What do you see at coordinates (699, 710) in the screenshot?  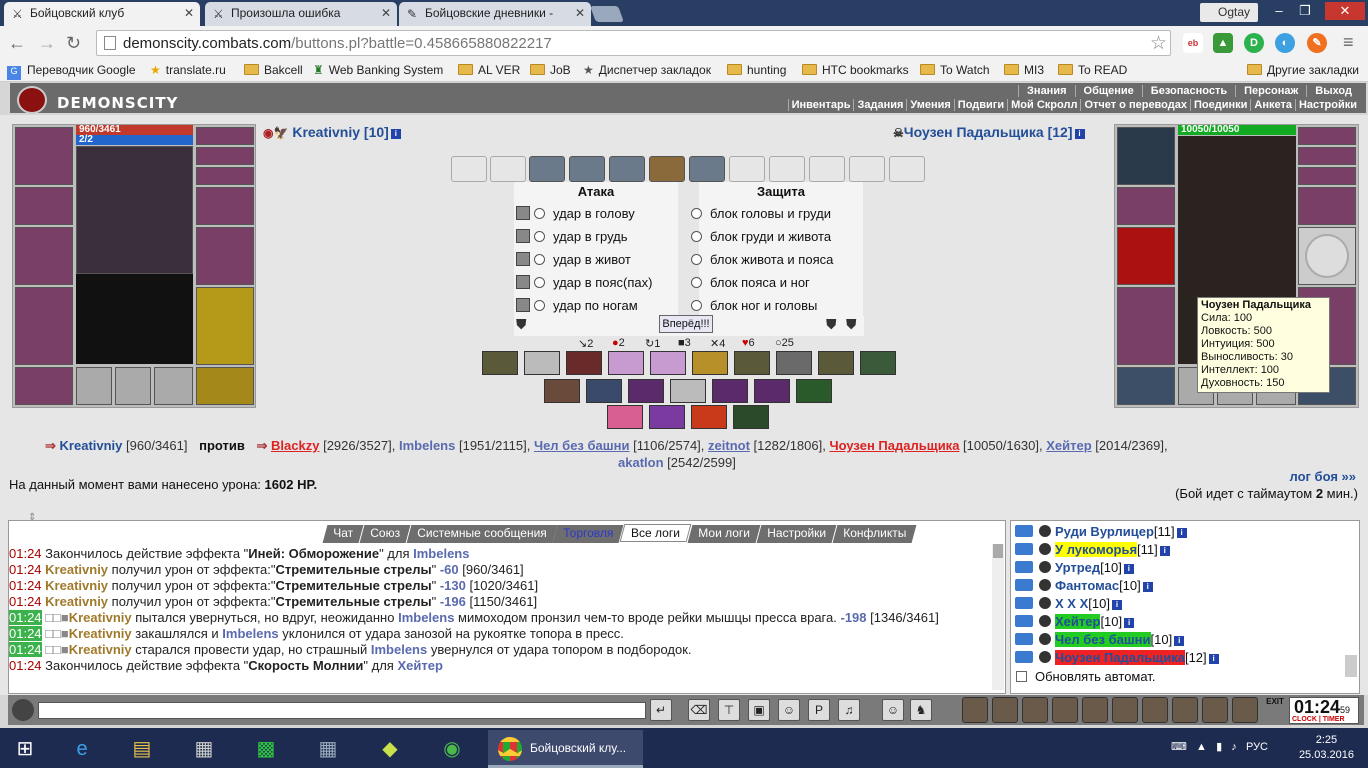 I see `eraser-icon: ⌫` at bounding box center [699, 710].